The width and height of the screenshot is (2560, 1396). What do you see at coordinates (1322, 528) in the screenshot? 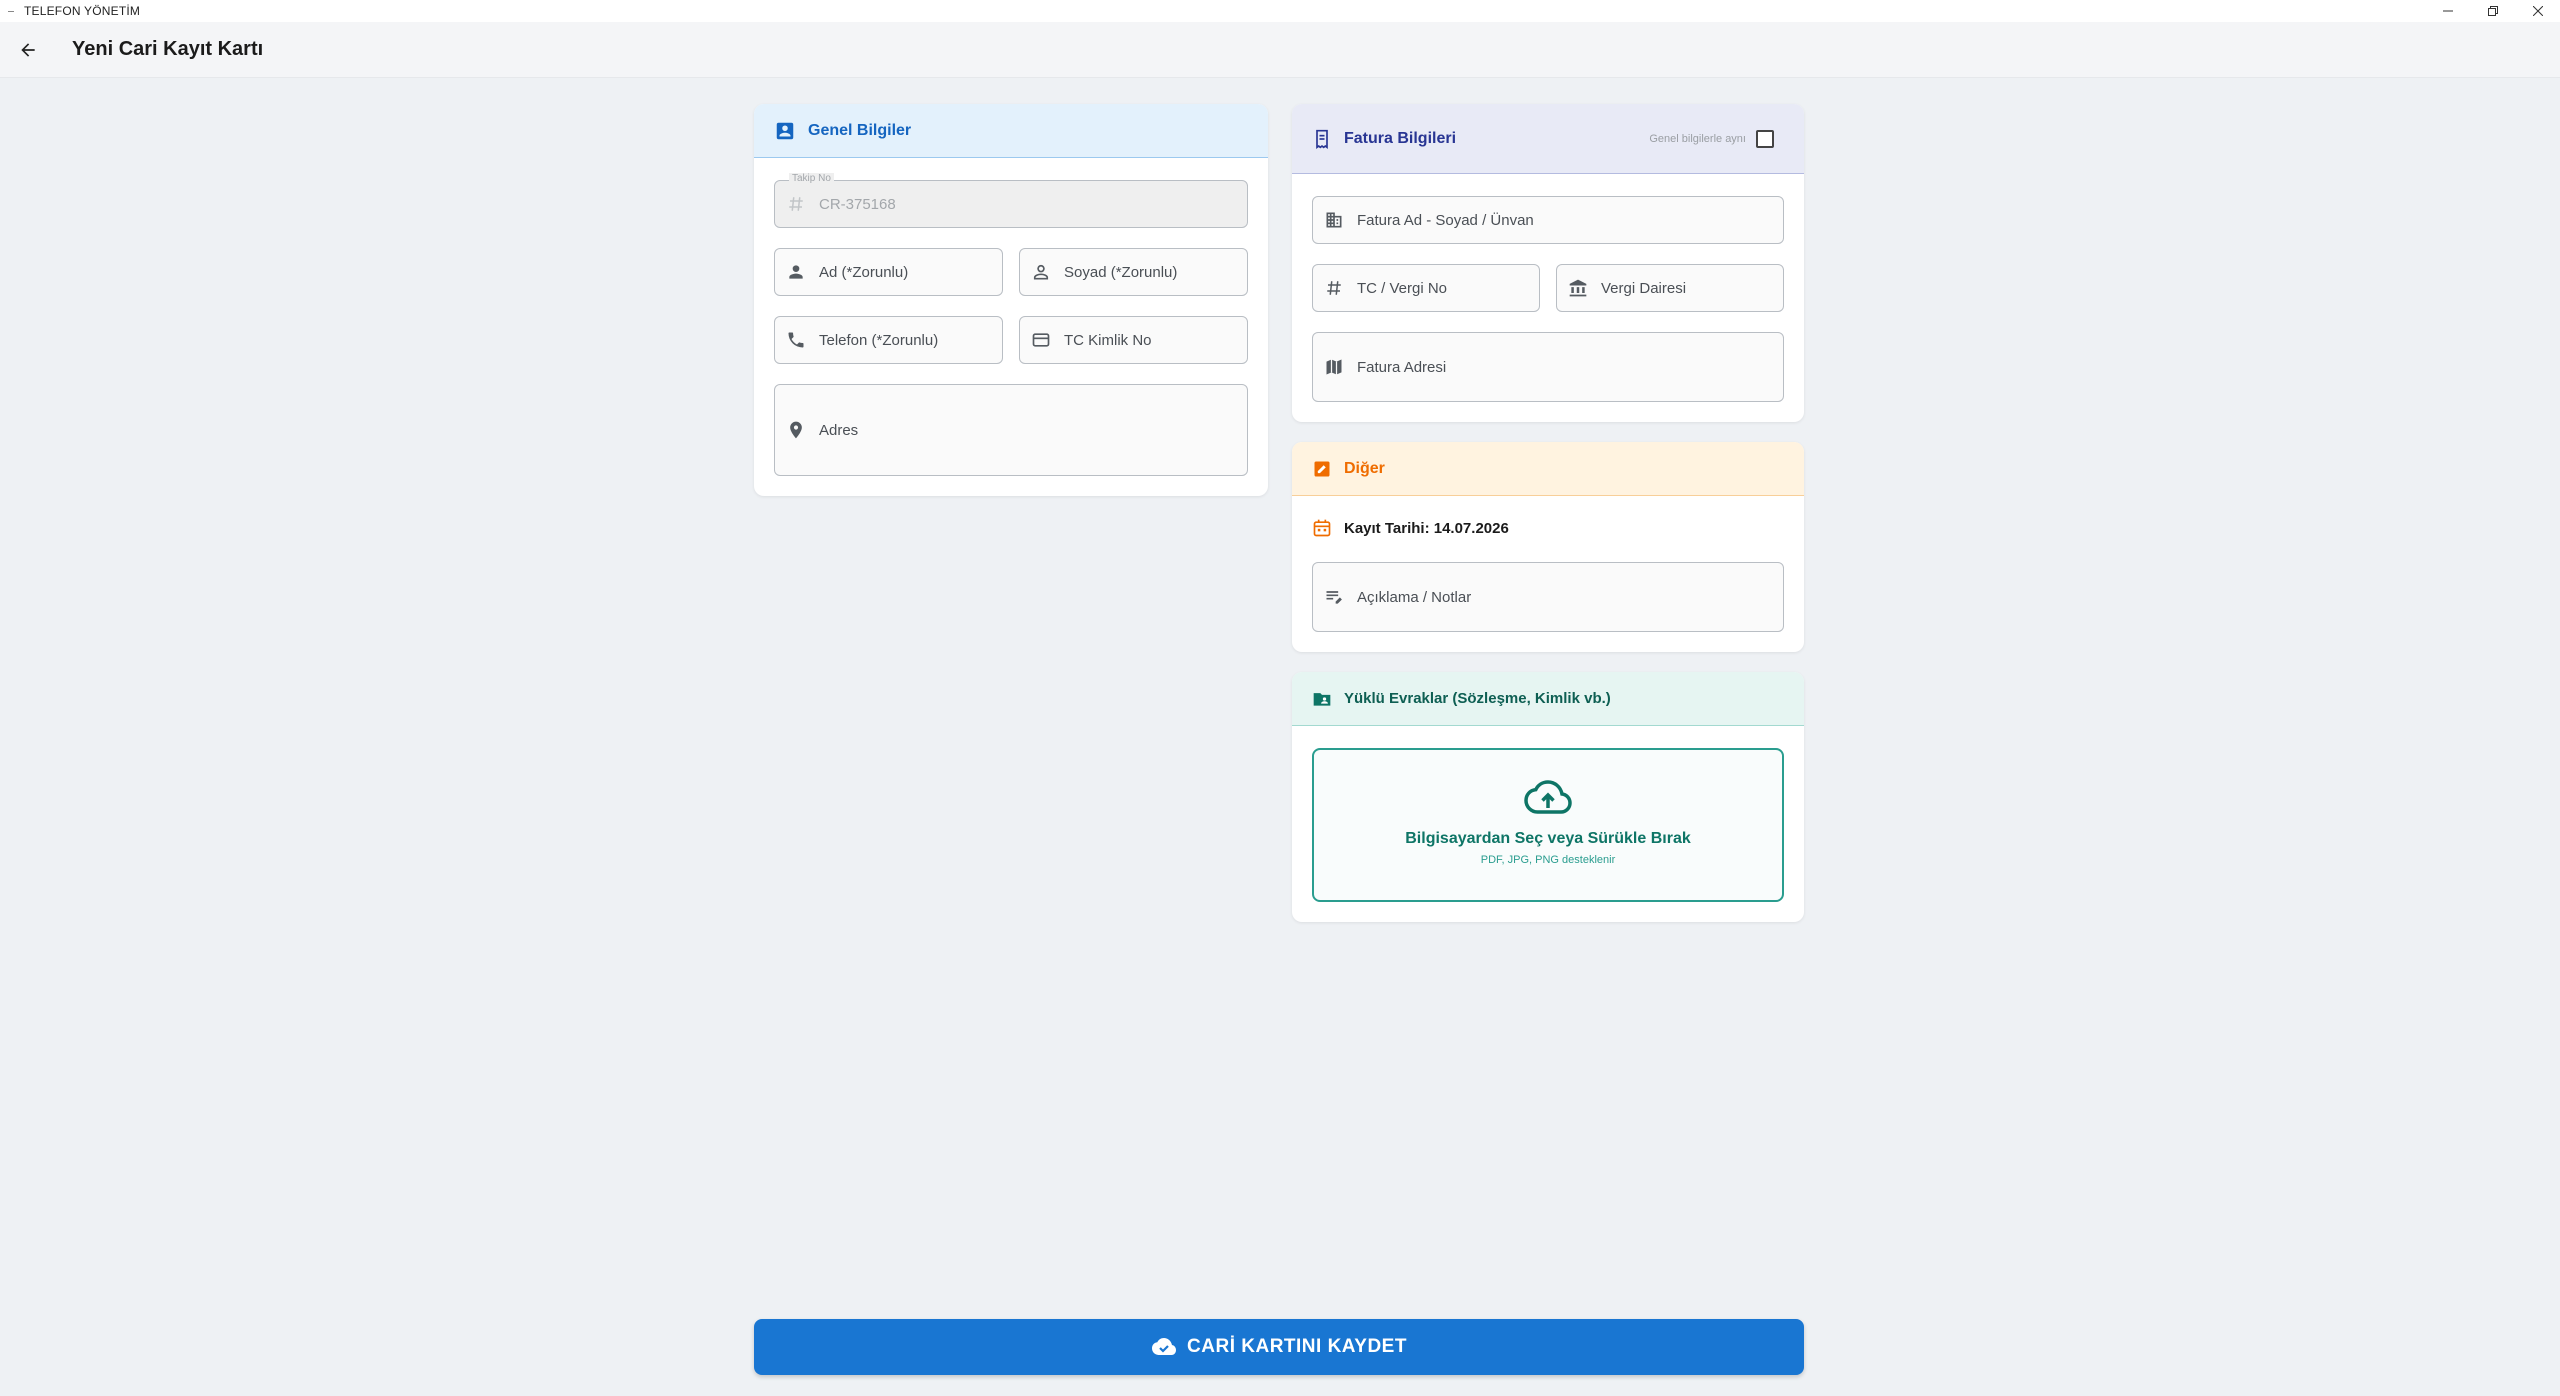
I see `calendar-icon` at bounding box center [1322, 528].